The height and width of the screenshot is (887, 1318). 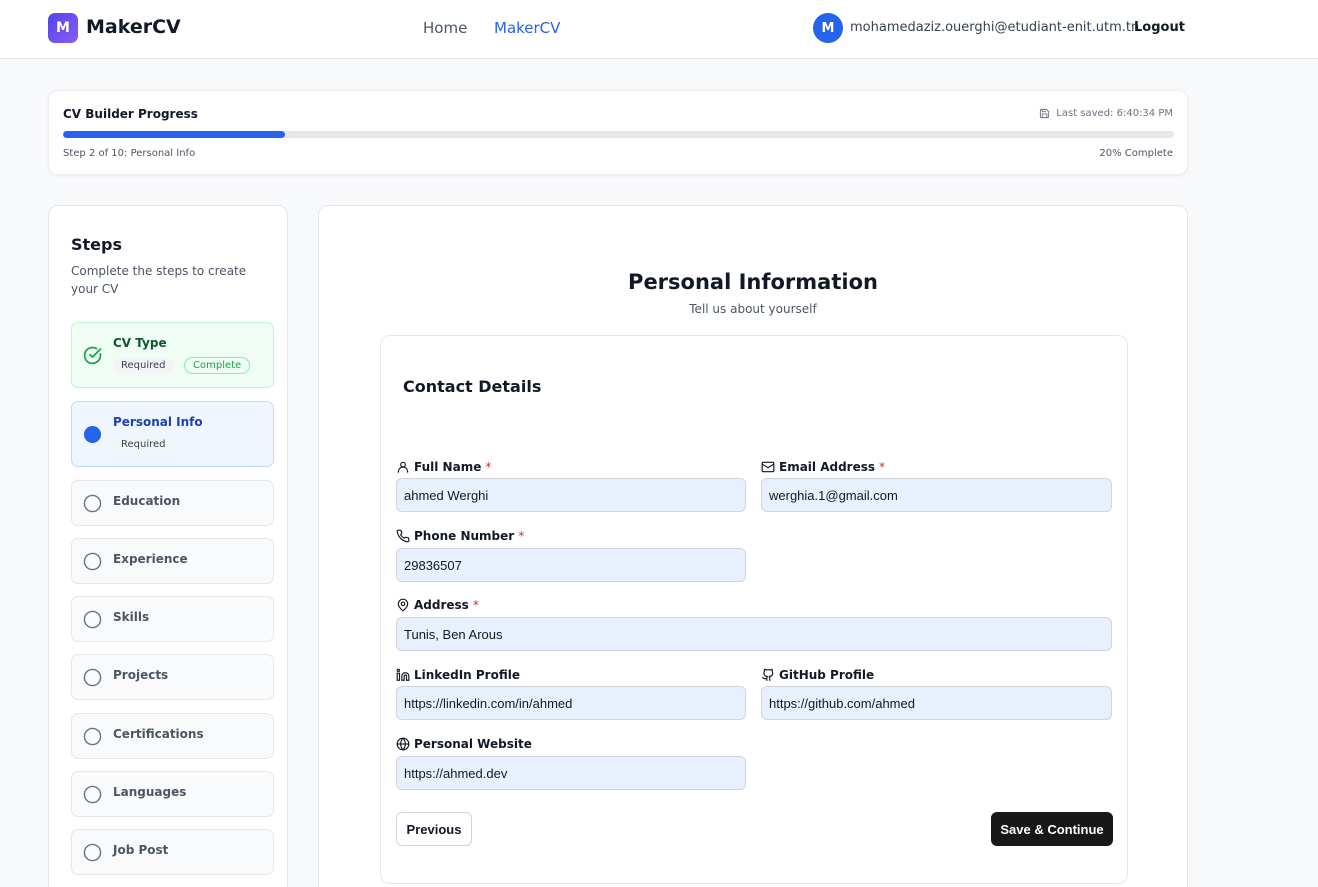 I want to click on linkedin-label-text: LinkedIn Profile, so click(x=467, y=675).